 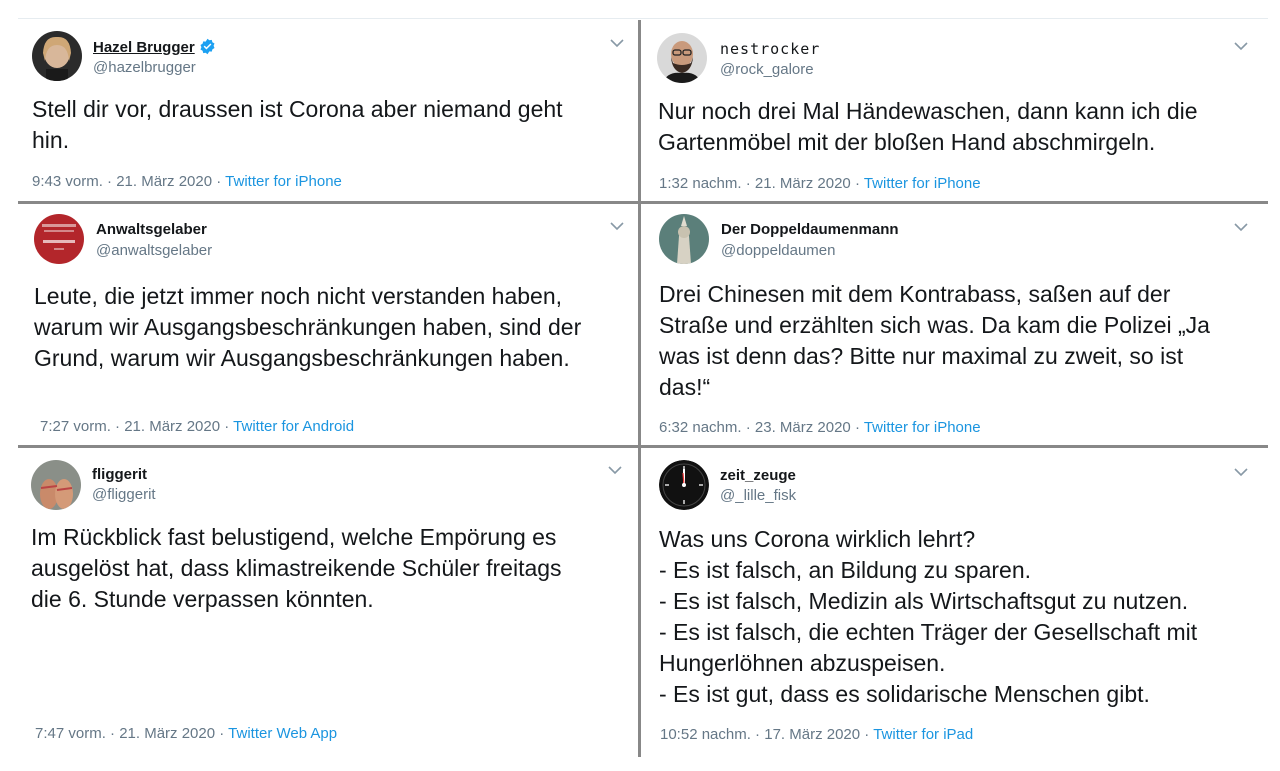 I want to click on display-name: fliggerit, so click(x=119, y=474).